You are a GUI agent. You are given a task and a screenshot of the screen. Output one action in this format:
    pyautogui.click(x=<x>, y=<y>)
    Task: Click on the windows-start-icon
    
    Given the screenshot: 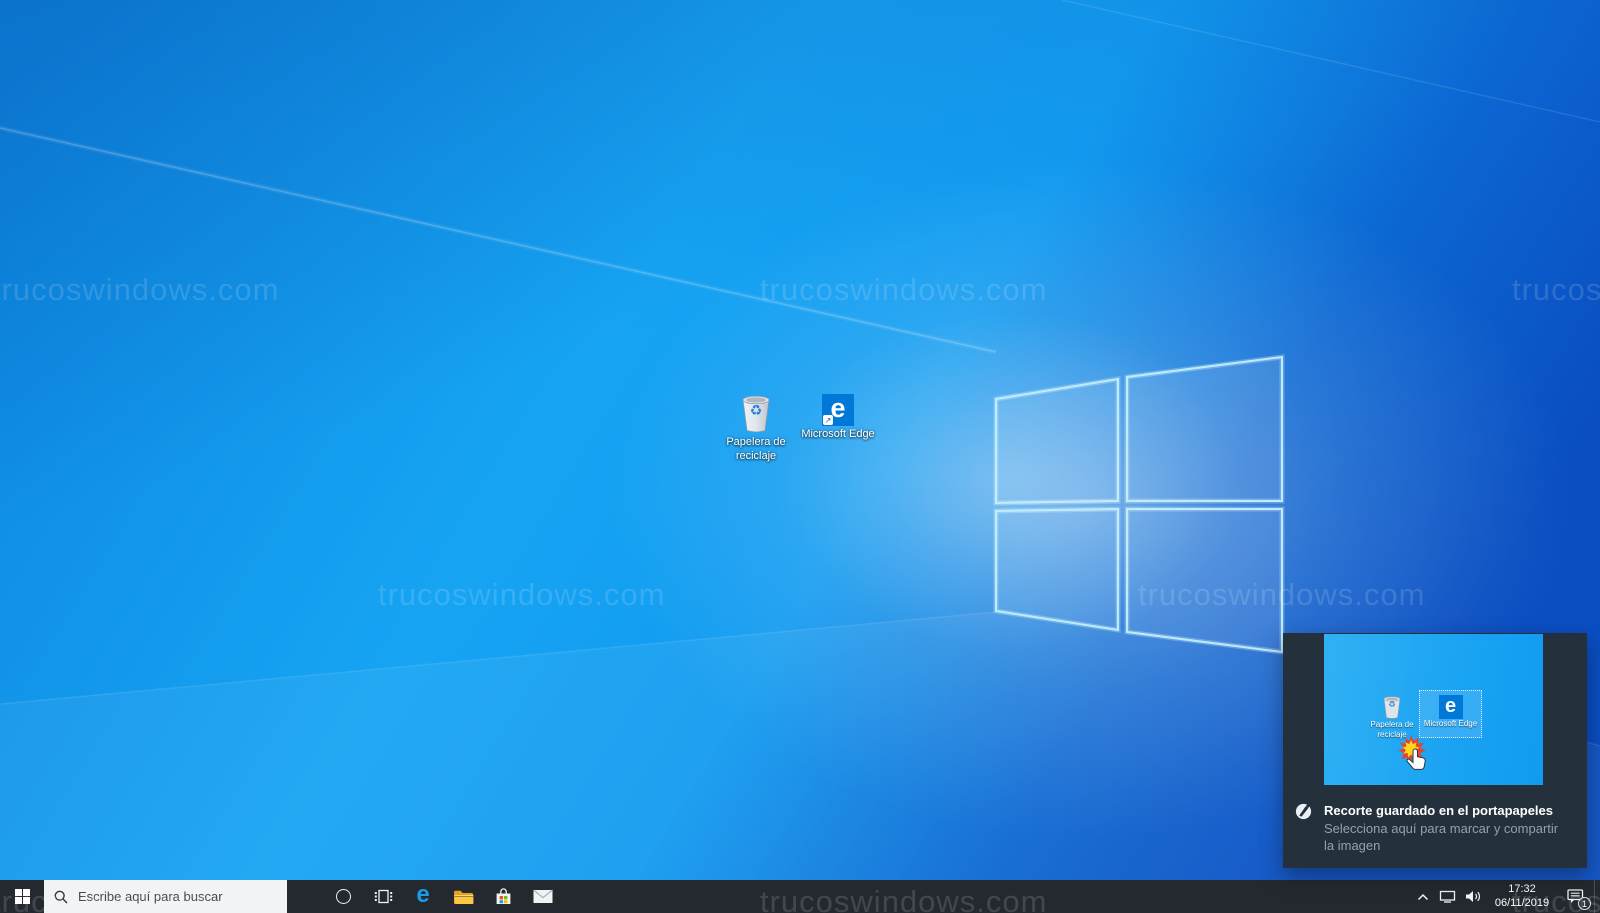 What is the action you would take?
    pyautogui.click(x=22, y=896)
    